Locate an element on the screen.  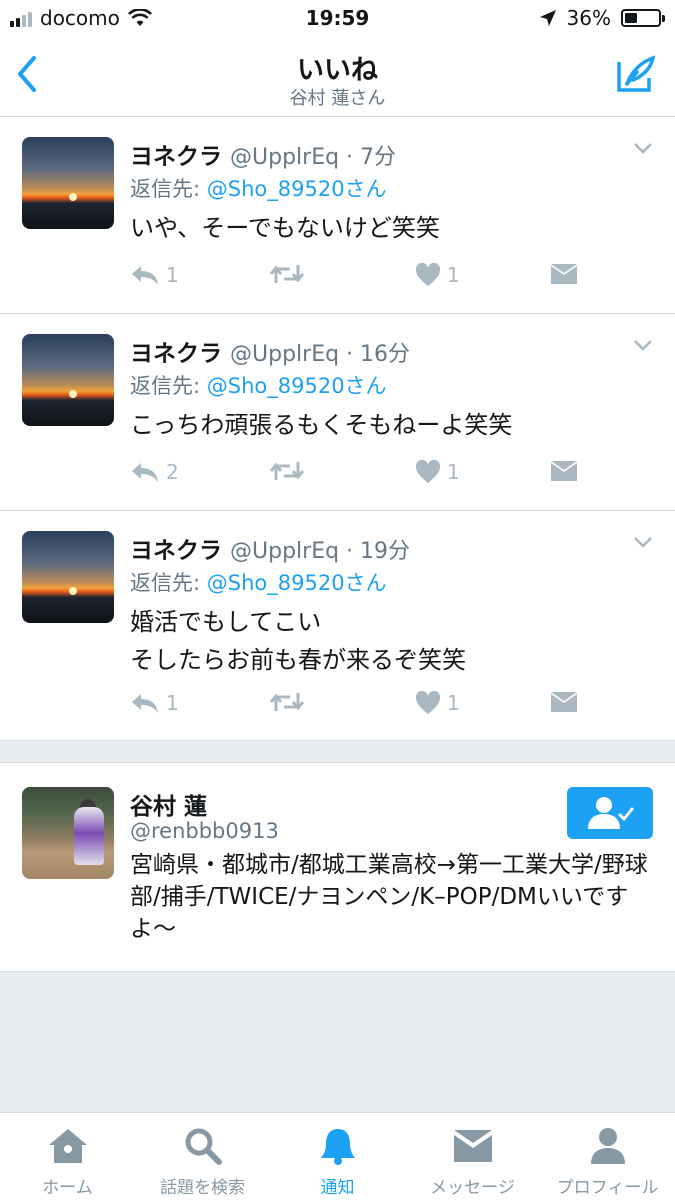
tweet-actions: 2 1 is located at coordinates (390, 475).